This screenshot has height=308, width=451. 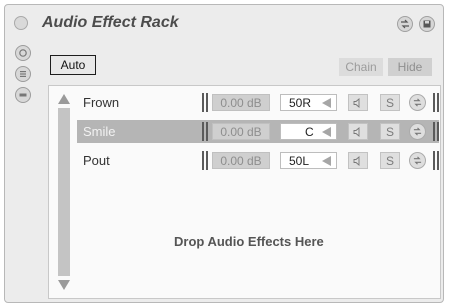 I want to click on chain-pan-field: C, so click(x=308, y=131).